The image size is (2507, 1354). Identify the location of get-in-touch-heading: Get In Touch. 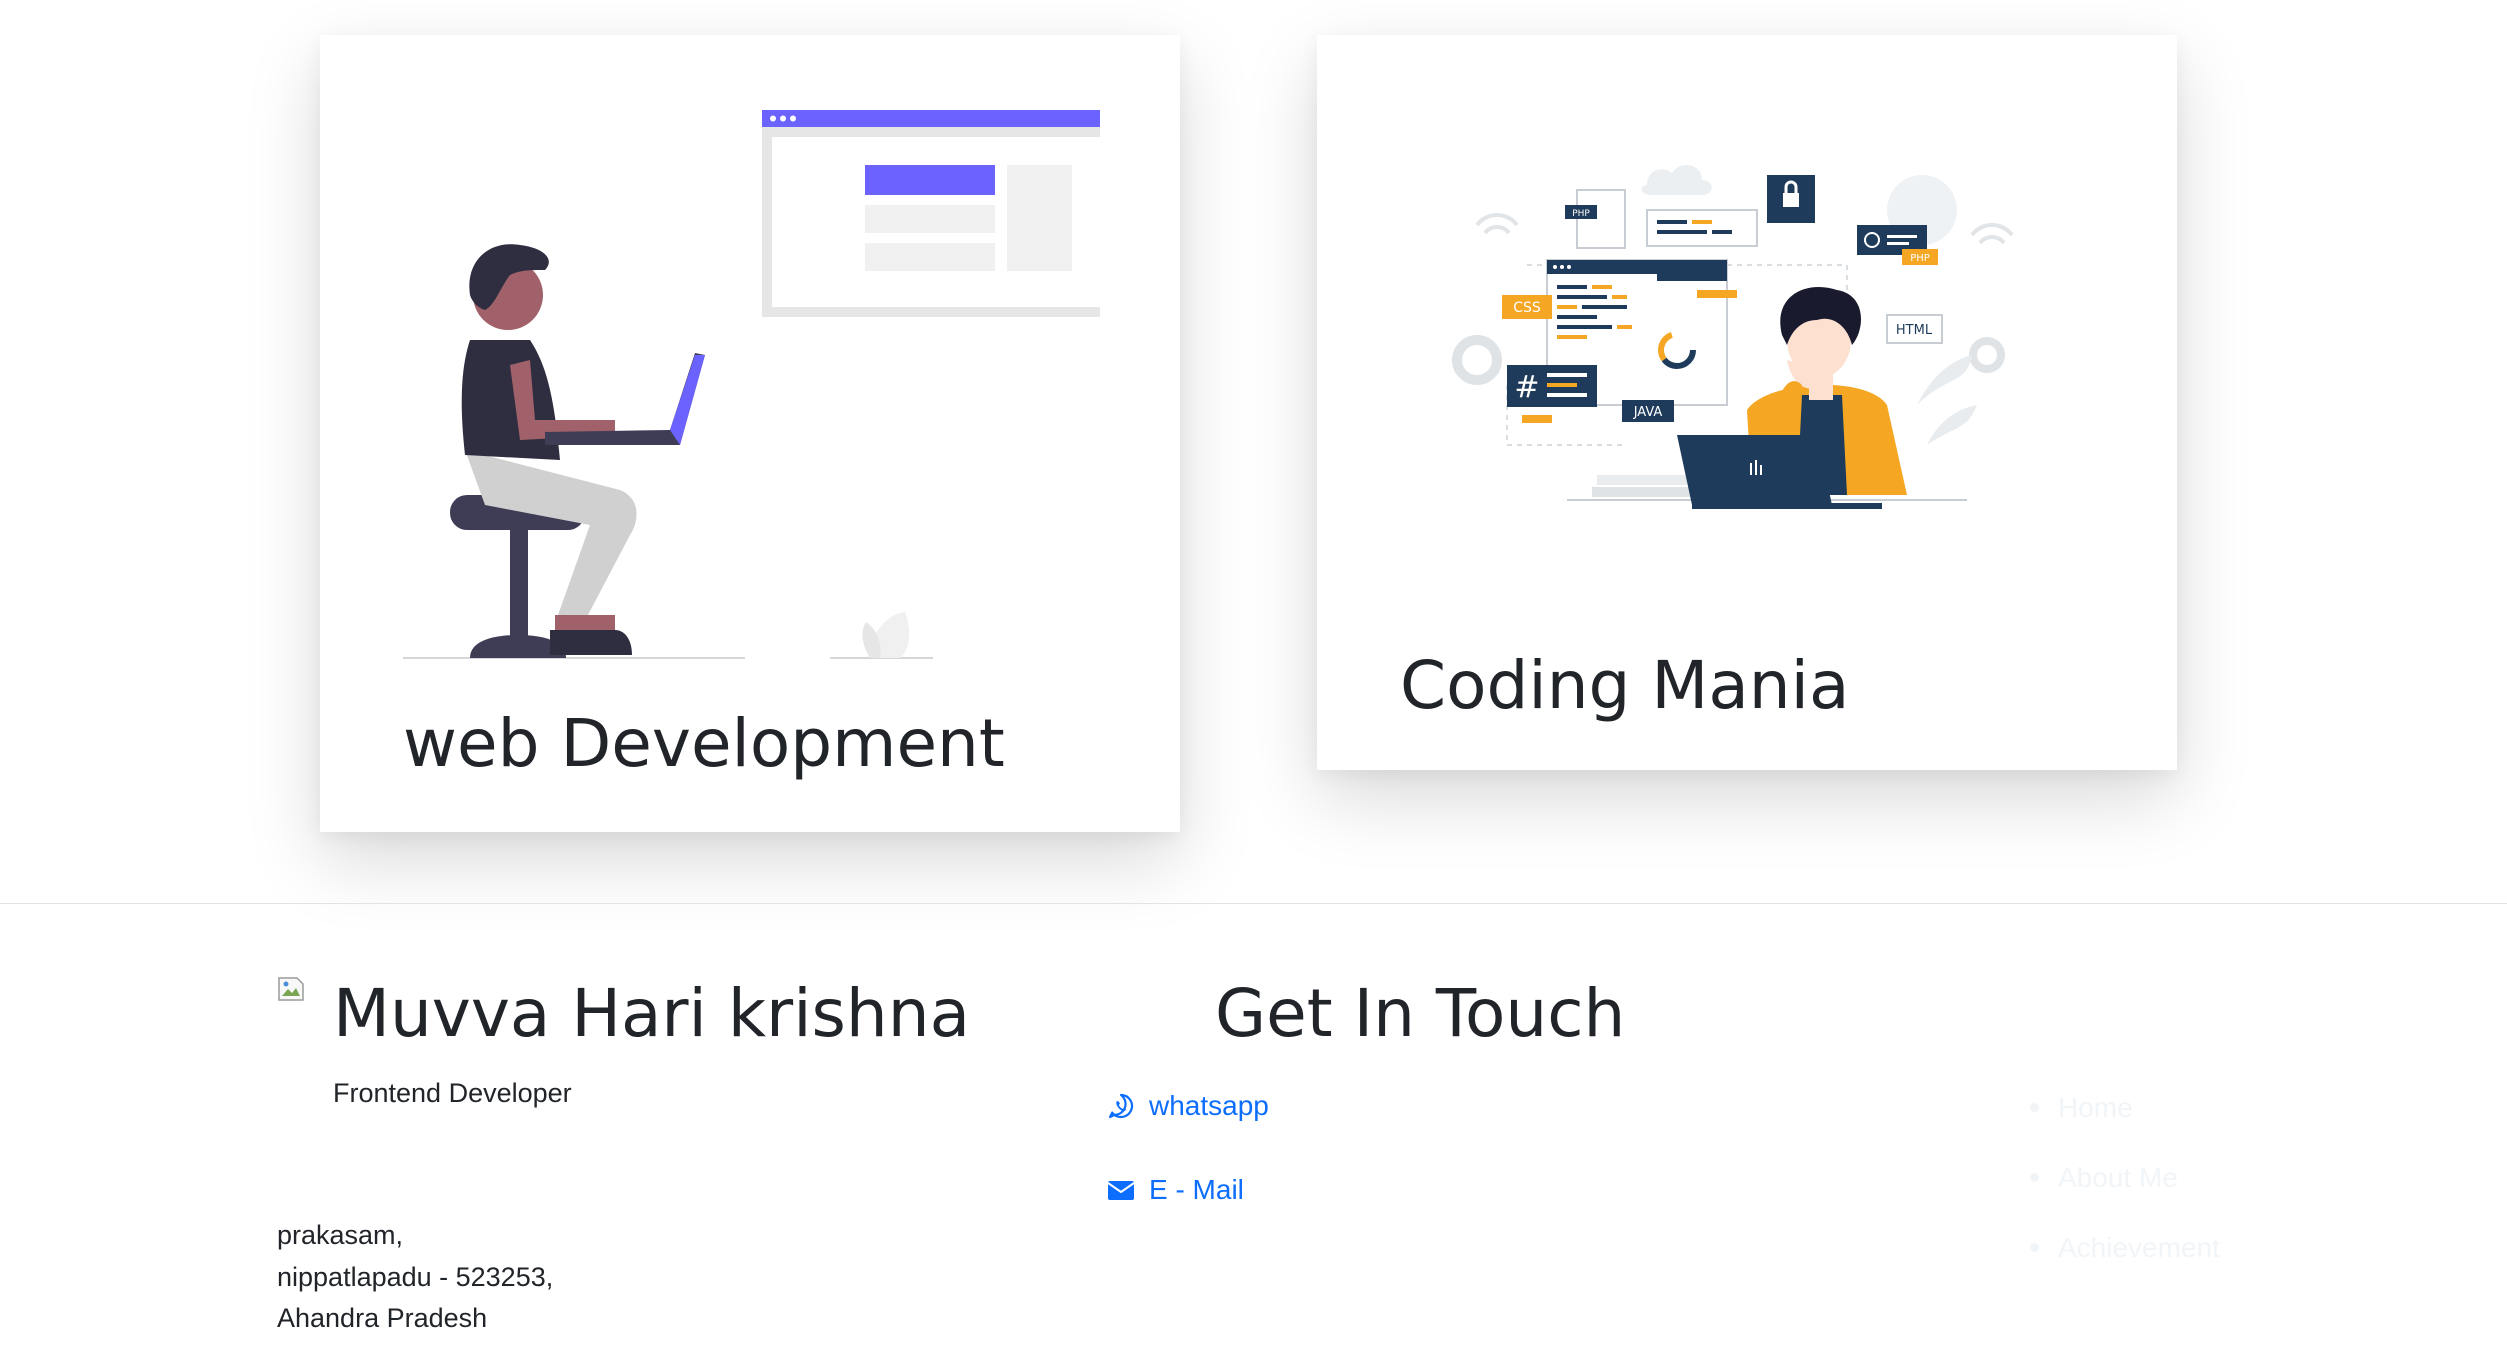
(1420, 1013).